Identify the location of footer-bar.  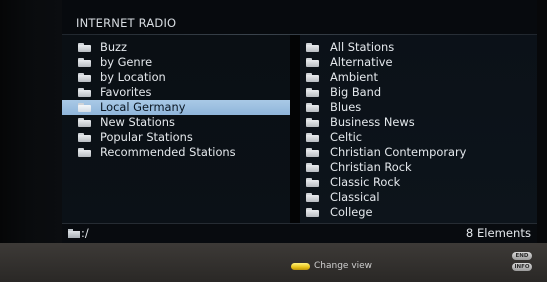
(273, 262).